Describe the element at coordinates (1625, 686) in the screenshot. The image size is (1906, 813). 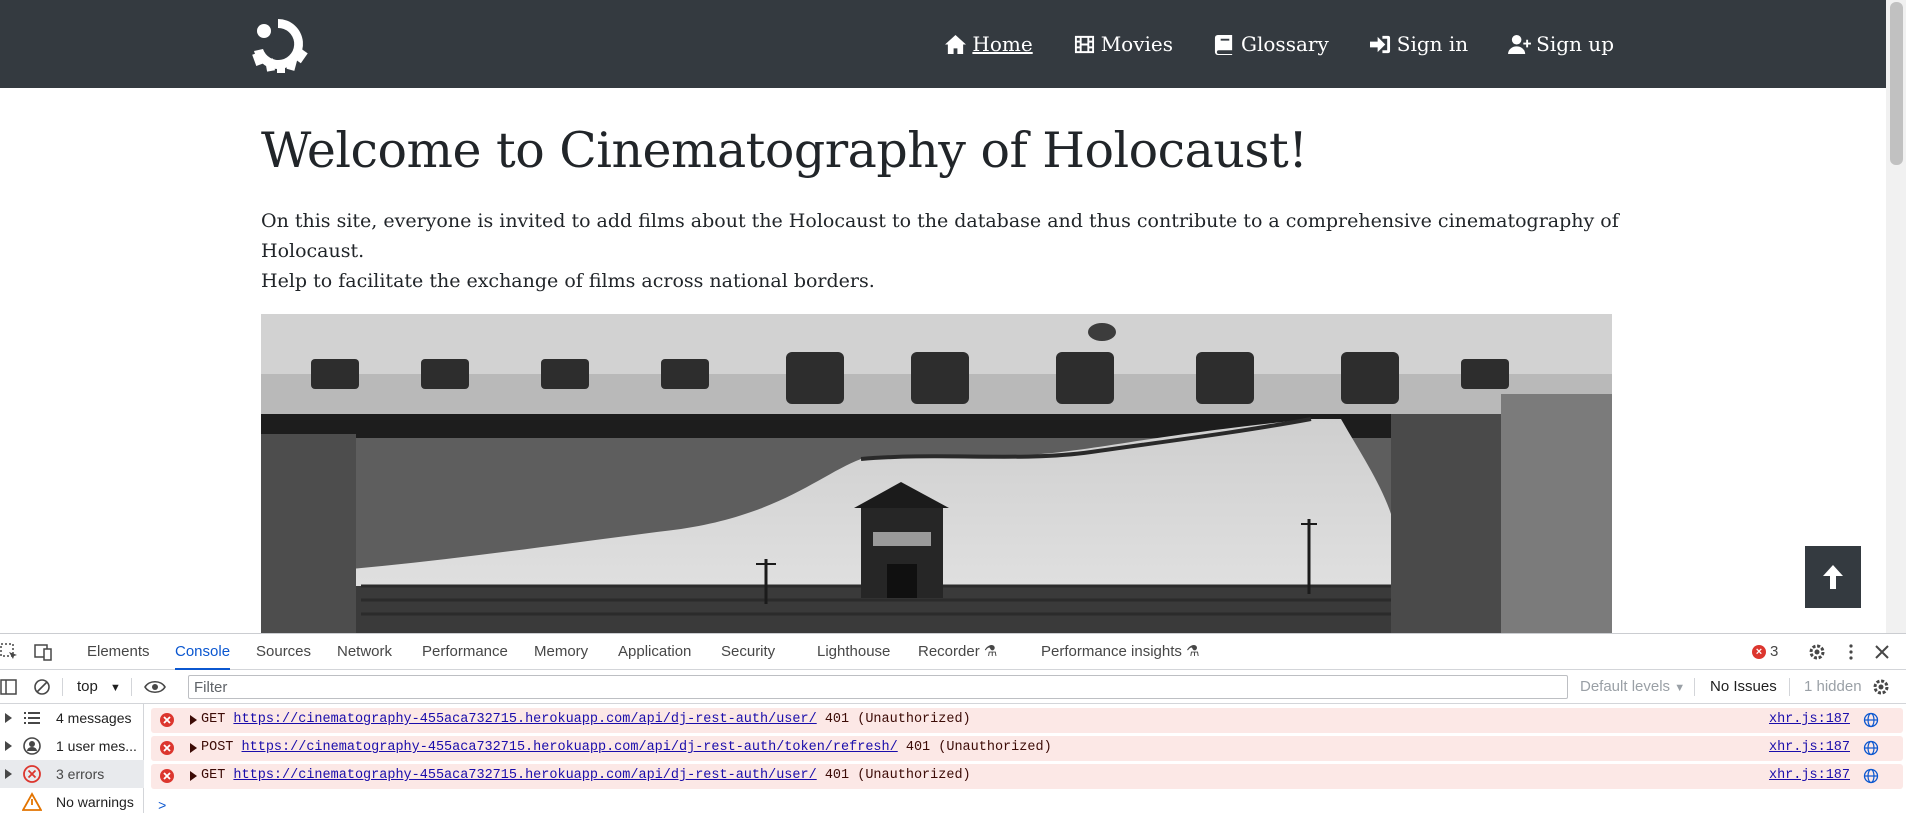
I see `log-levels-label: Default levels` at that location.